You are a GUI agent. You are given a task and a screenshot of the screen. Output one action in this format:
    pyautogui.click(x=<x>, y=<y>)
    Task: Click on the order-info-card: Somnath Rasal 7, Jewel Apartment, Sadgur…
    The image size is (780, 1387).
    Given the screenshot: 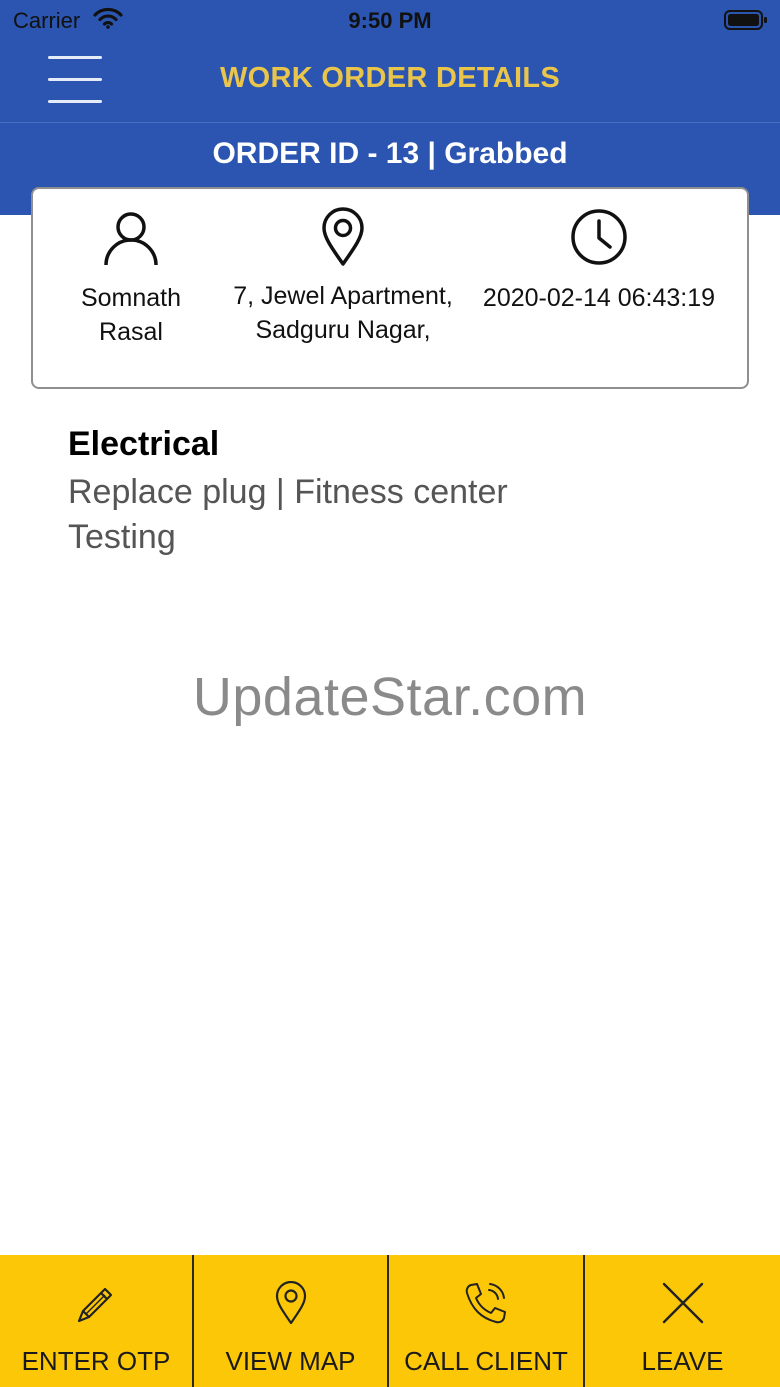 What is the action you would take?
    pyautogui.click(x=390, y=288)
    